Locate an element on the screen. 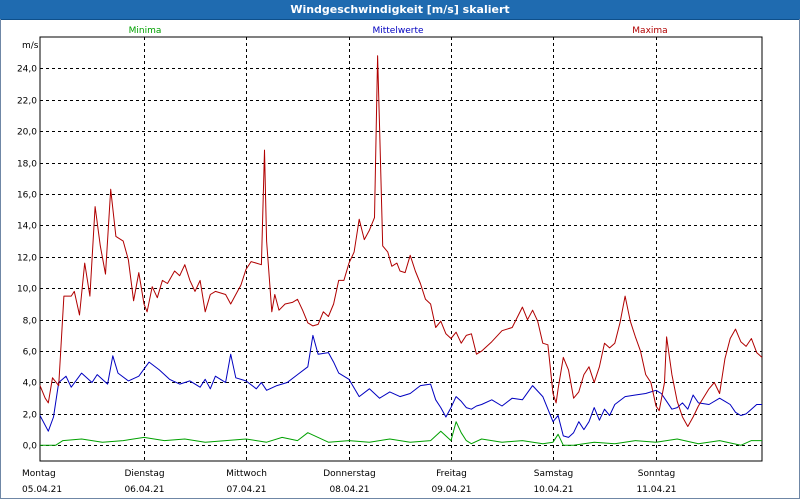 Image resolution: width=800 pixels, height=500 pixels. x-tick-day-label: Sonntag is located at coordinates (656, 474).